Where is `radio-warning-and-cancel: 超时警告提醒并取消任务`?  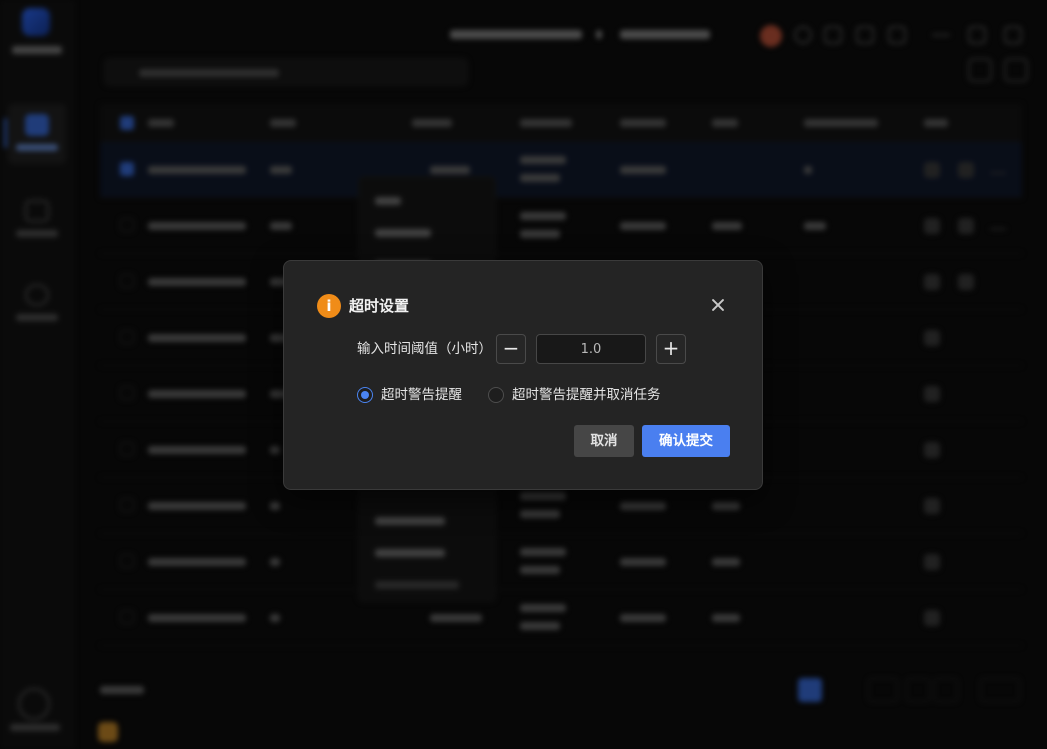
radio-warning-and-cancel: 超时警告提醒并取消任务 is located at coordinates (583, 395).